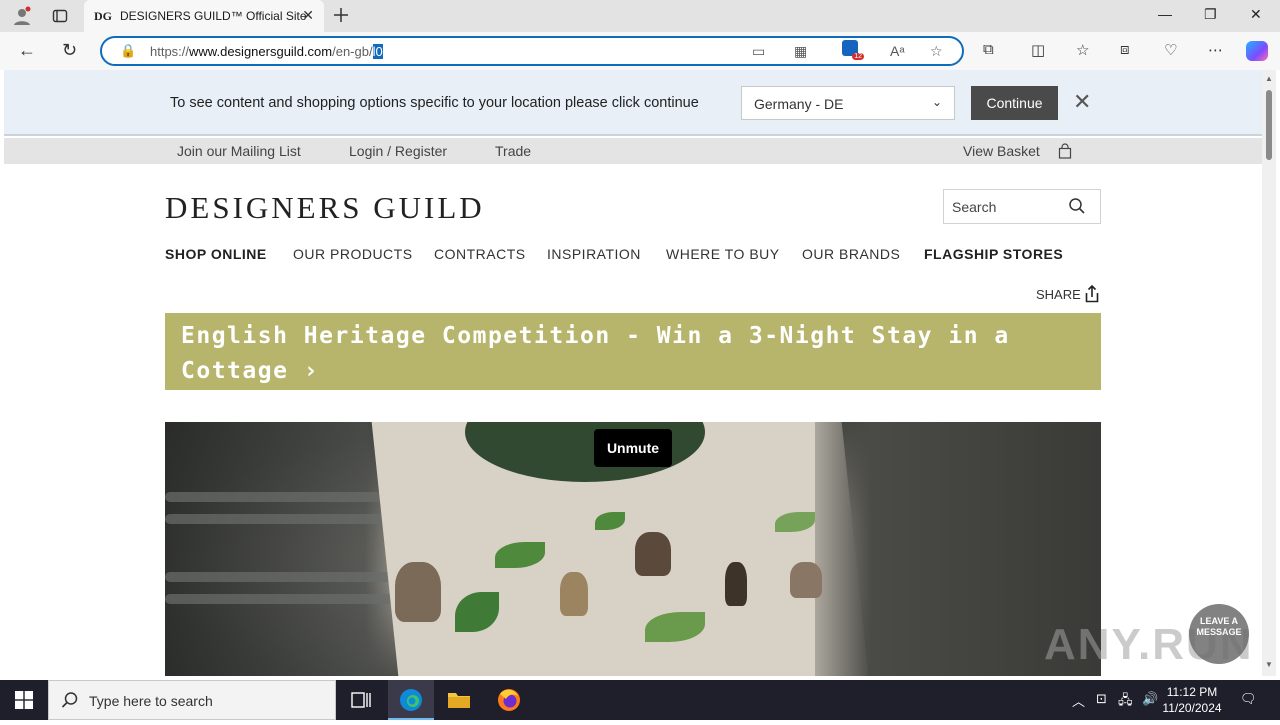 The width and height of the screenshot is (1280, 725). What do you see at coordinates (1058, 294) in the screenshot?
I see `share-label: SHARE` at bounding box center [1058, 294].